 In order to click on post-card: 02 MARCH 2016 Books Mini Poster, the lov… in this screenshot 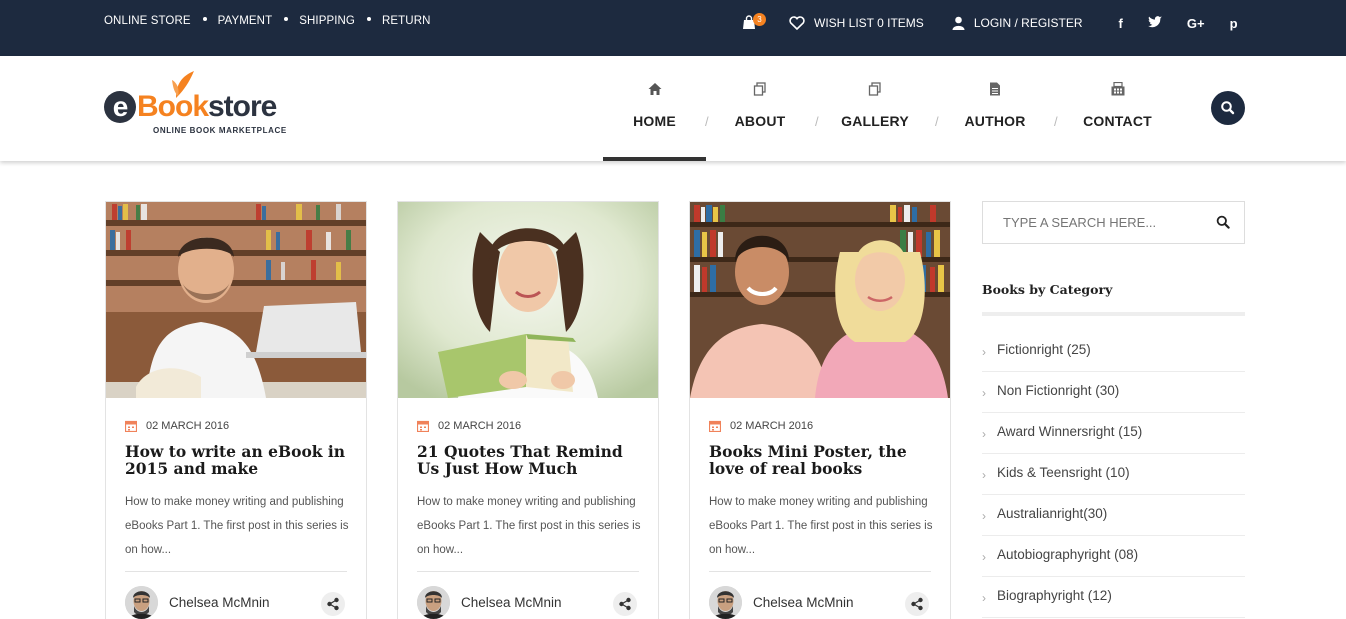, I will do `click(820, 410)`.